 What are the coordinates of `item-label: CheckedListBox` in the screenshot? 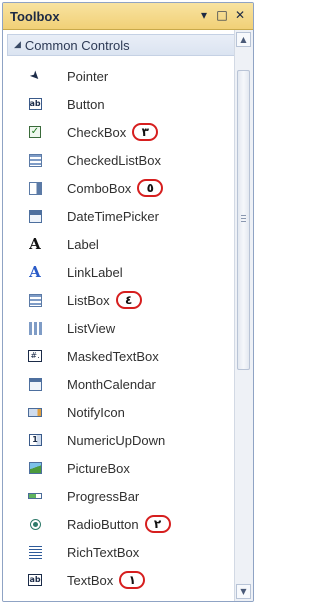 It's located at (114, 160).